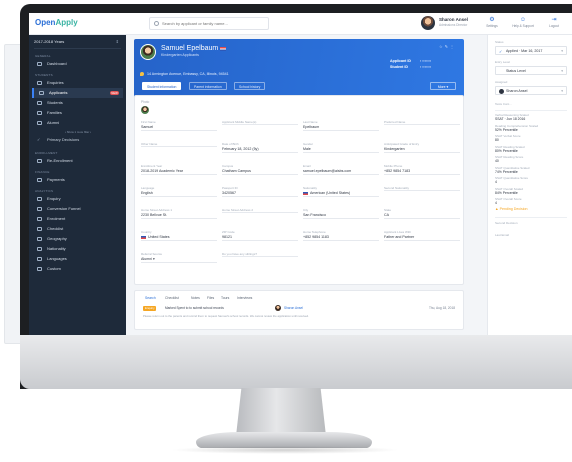 Image resolution: width=572 pixels, height=462 pixels. I want to click on form-field: Home Telephone +852 9854 1183, so click(341, 237).